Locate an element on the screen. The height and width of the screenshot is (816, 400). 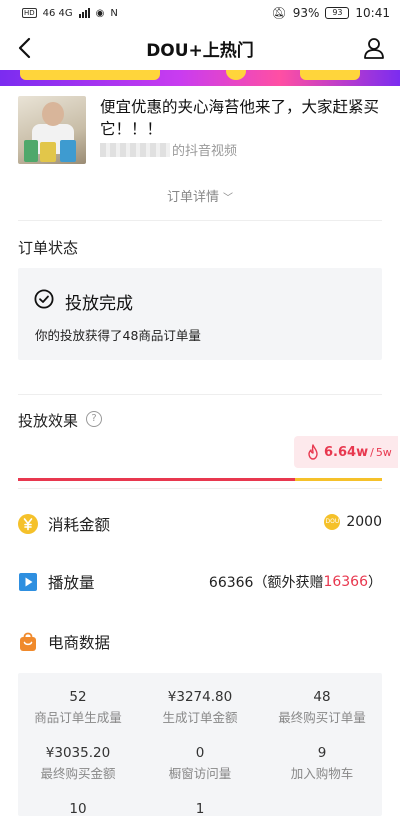
order-status-description: 你的投放获得了48商品订单量 is located at coordinates (118, 335).